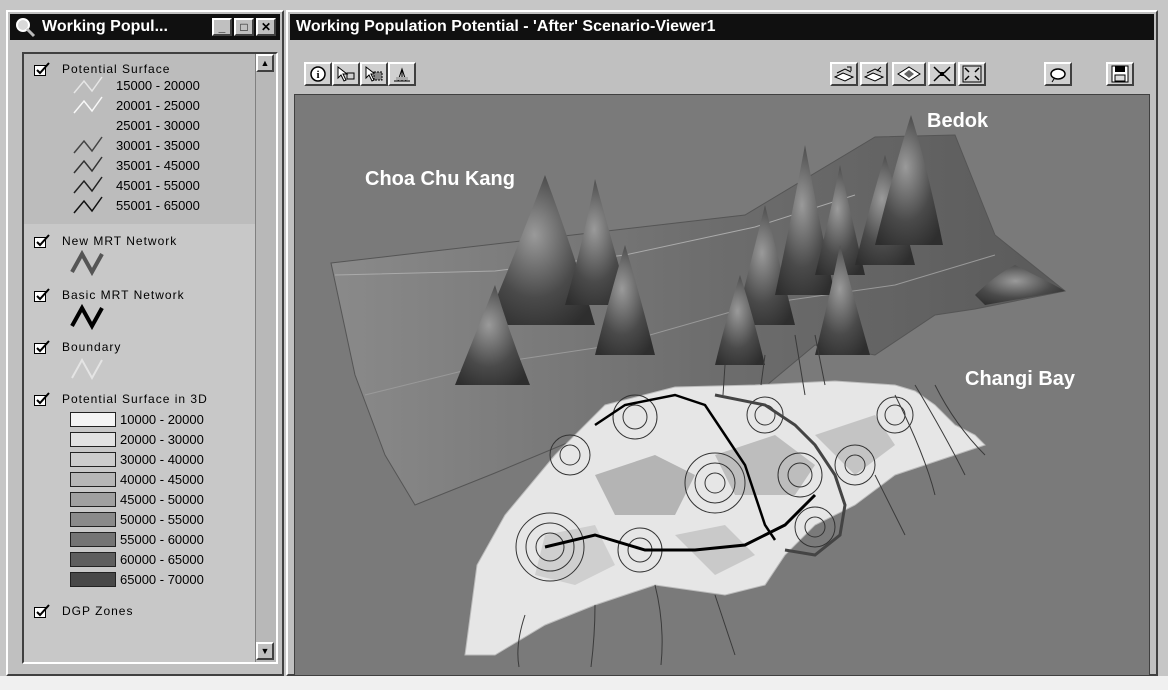 Image resolution: width=1168 pixels, height=690 pixels. What do you see at coordinates (92, 347) in the screenshot?
I see `legend-label: Boundary` at bounding box center [92, 347].